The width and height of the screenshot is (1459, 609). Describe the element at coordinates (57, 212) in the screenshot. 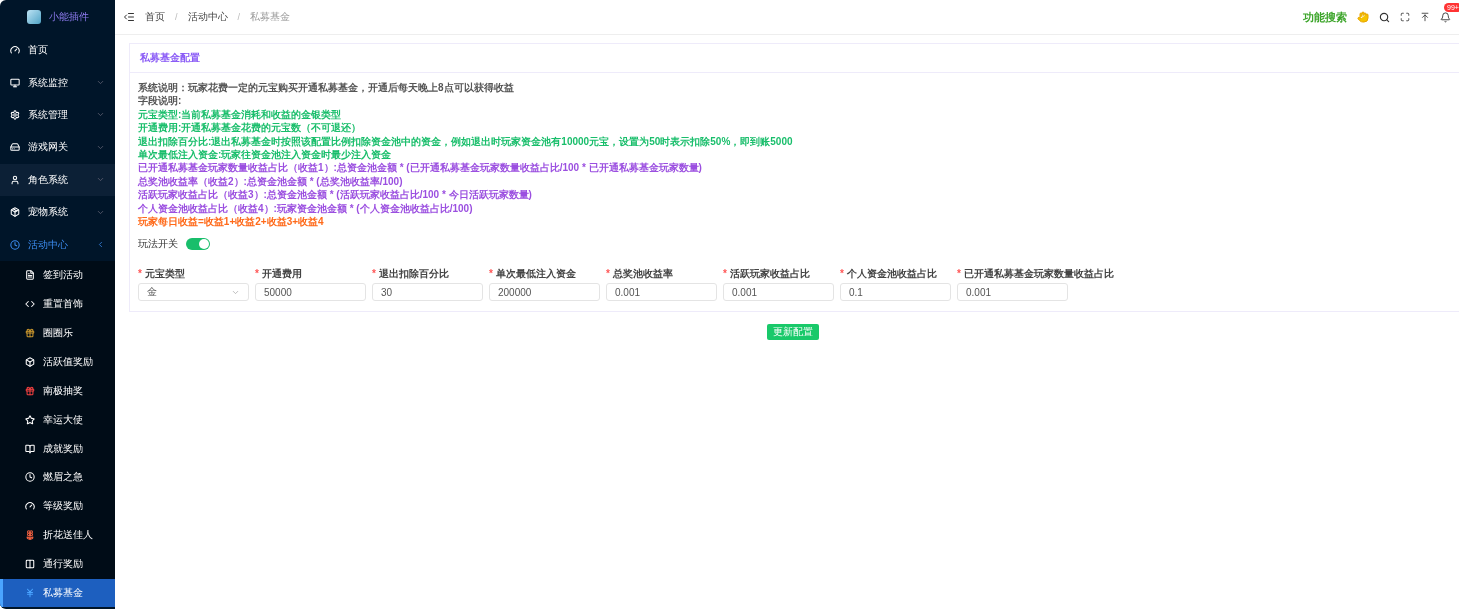

I see `menu-item: 宠物系统` at that location.